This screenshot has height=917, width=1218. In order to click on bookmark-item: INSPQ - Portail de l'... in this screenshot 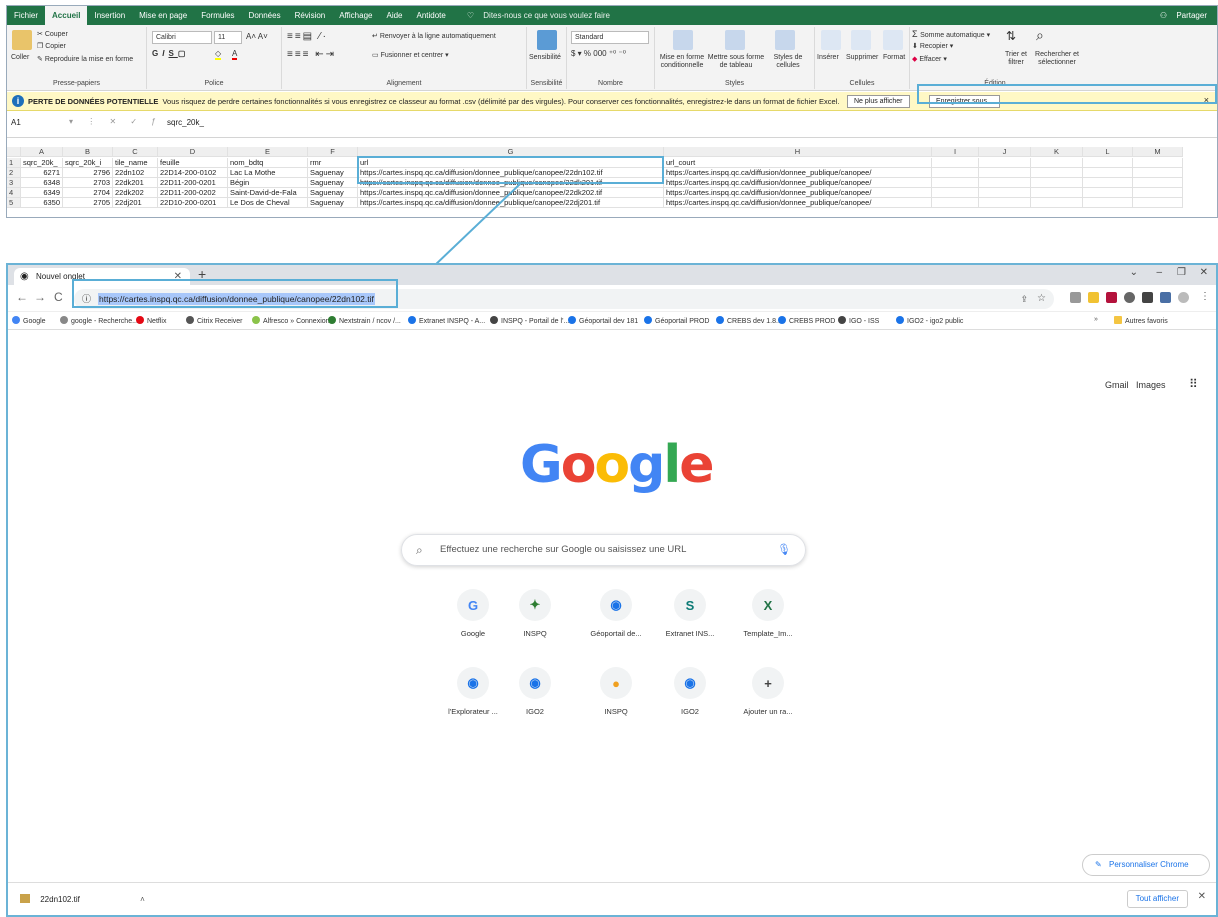, I will do `click(529, 320)`.